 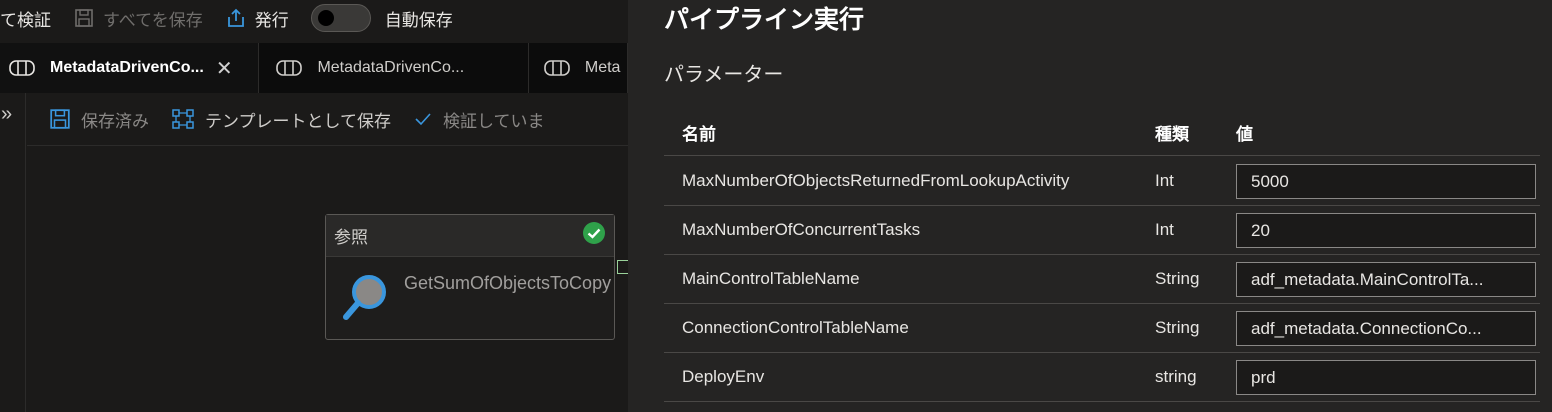 I want to click on success-check-icon, so click(x=594, y=235).